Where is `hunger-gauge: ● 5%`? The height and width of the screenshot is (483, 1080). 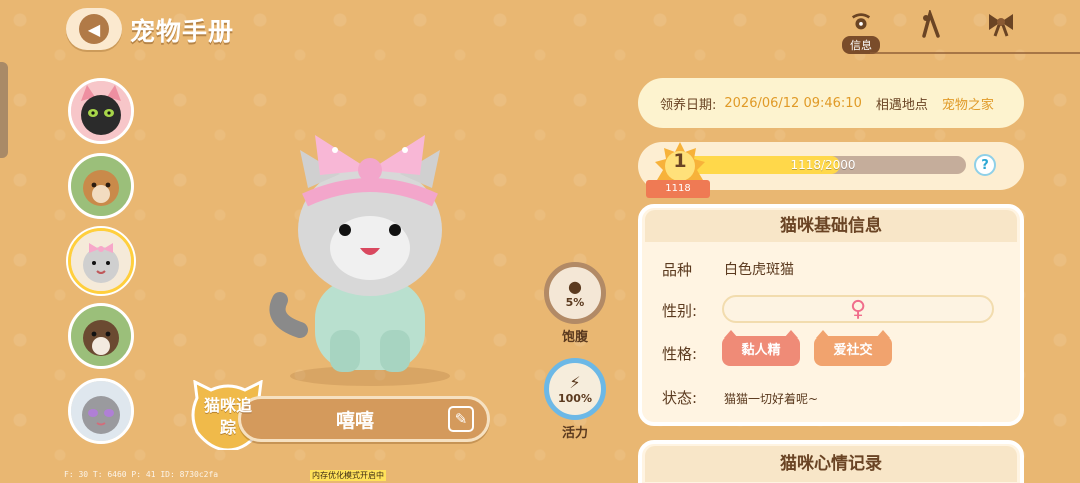
hunger-gauge: ● 5% is located at coordinates (575, 293).